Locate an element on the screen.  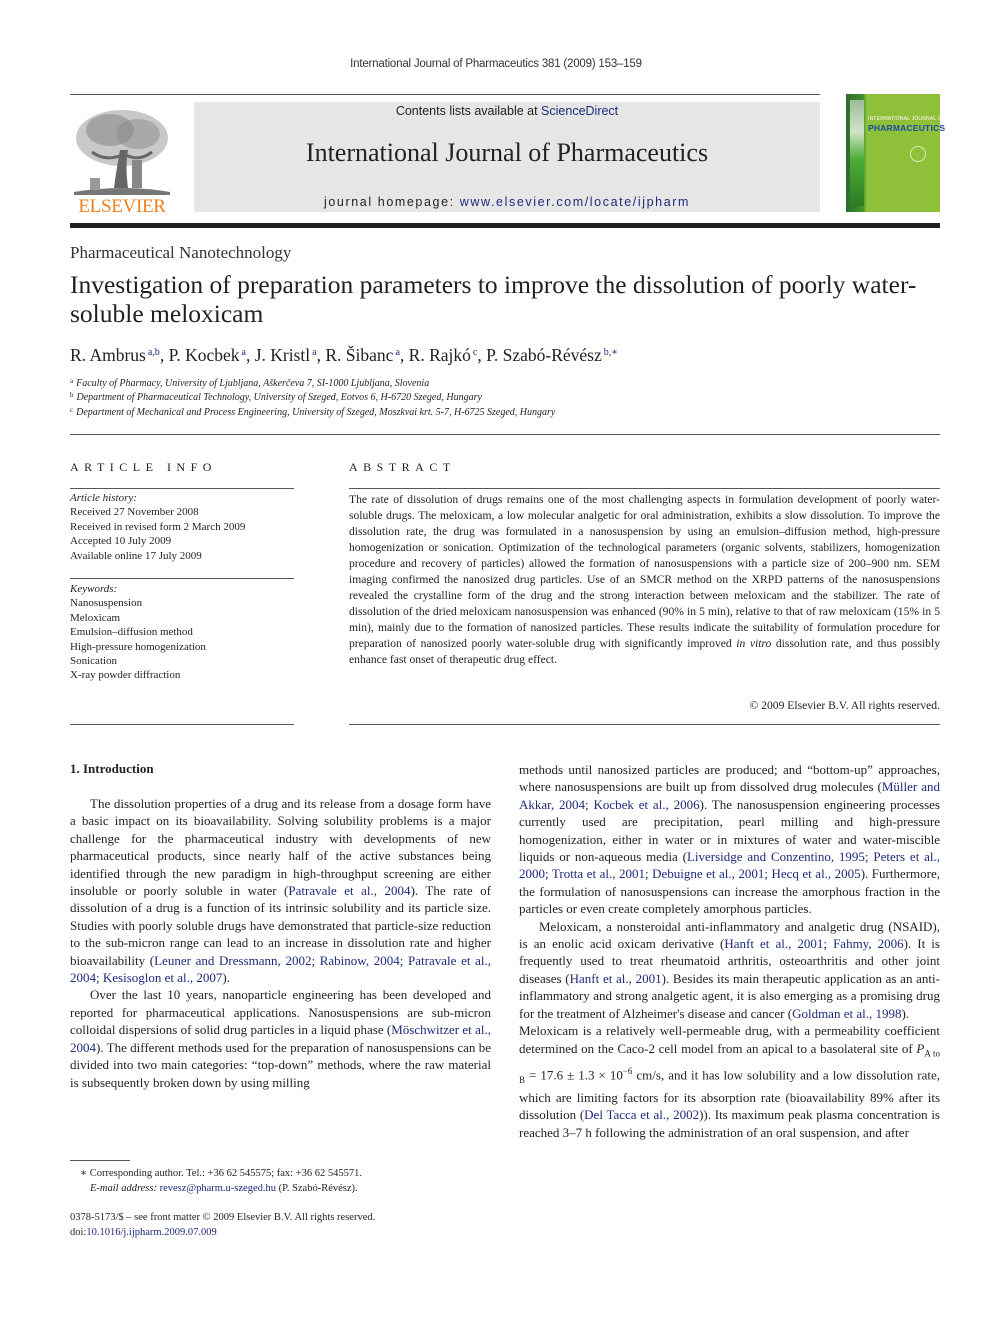
section-heading-introduction: 1. Introduction is located at coordinates (112, 768).